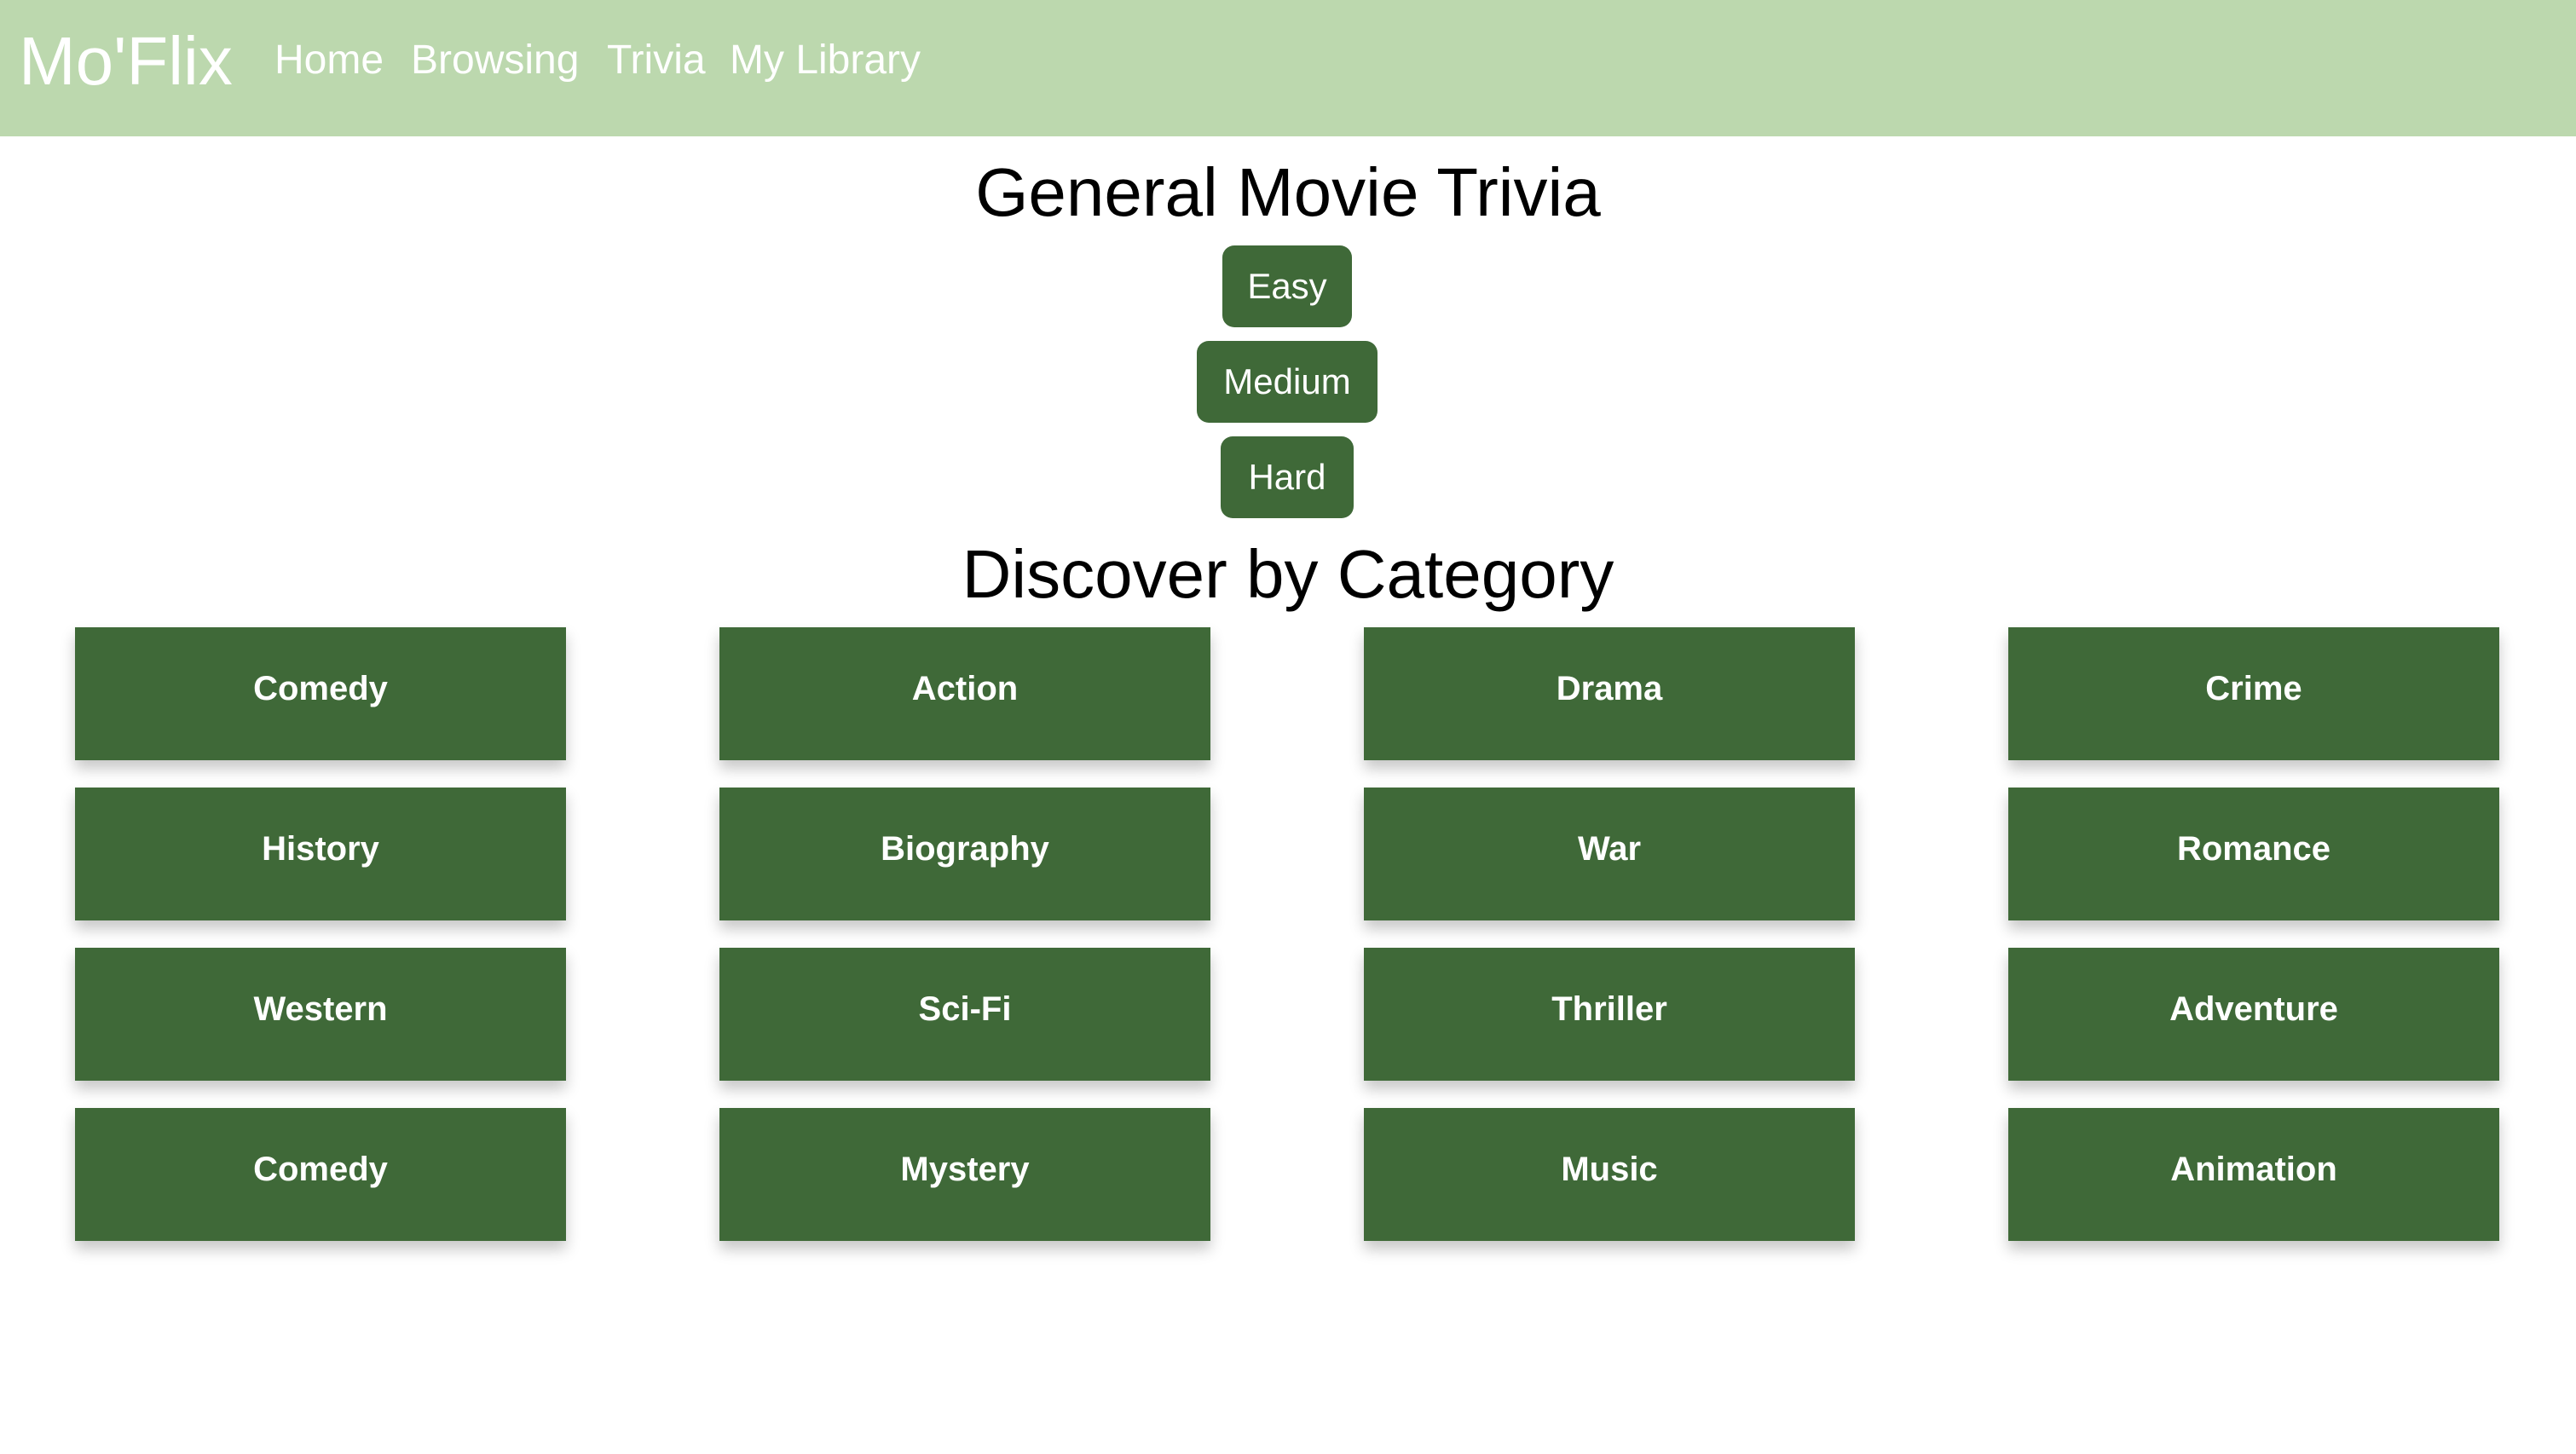  What do you see at coordinates (1287, 477) in the screenshot?
I see `hard-difficulty-button: Hard` at bounding box center [1287, 477].